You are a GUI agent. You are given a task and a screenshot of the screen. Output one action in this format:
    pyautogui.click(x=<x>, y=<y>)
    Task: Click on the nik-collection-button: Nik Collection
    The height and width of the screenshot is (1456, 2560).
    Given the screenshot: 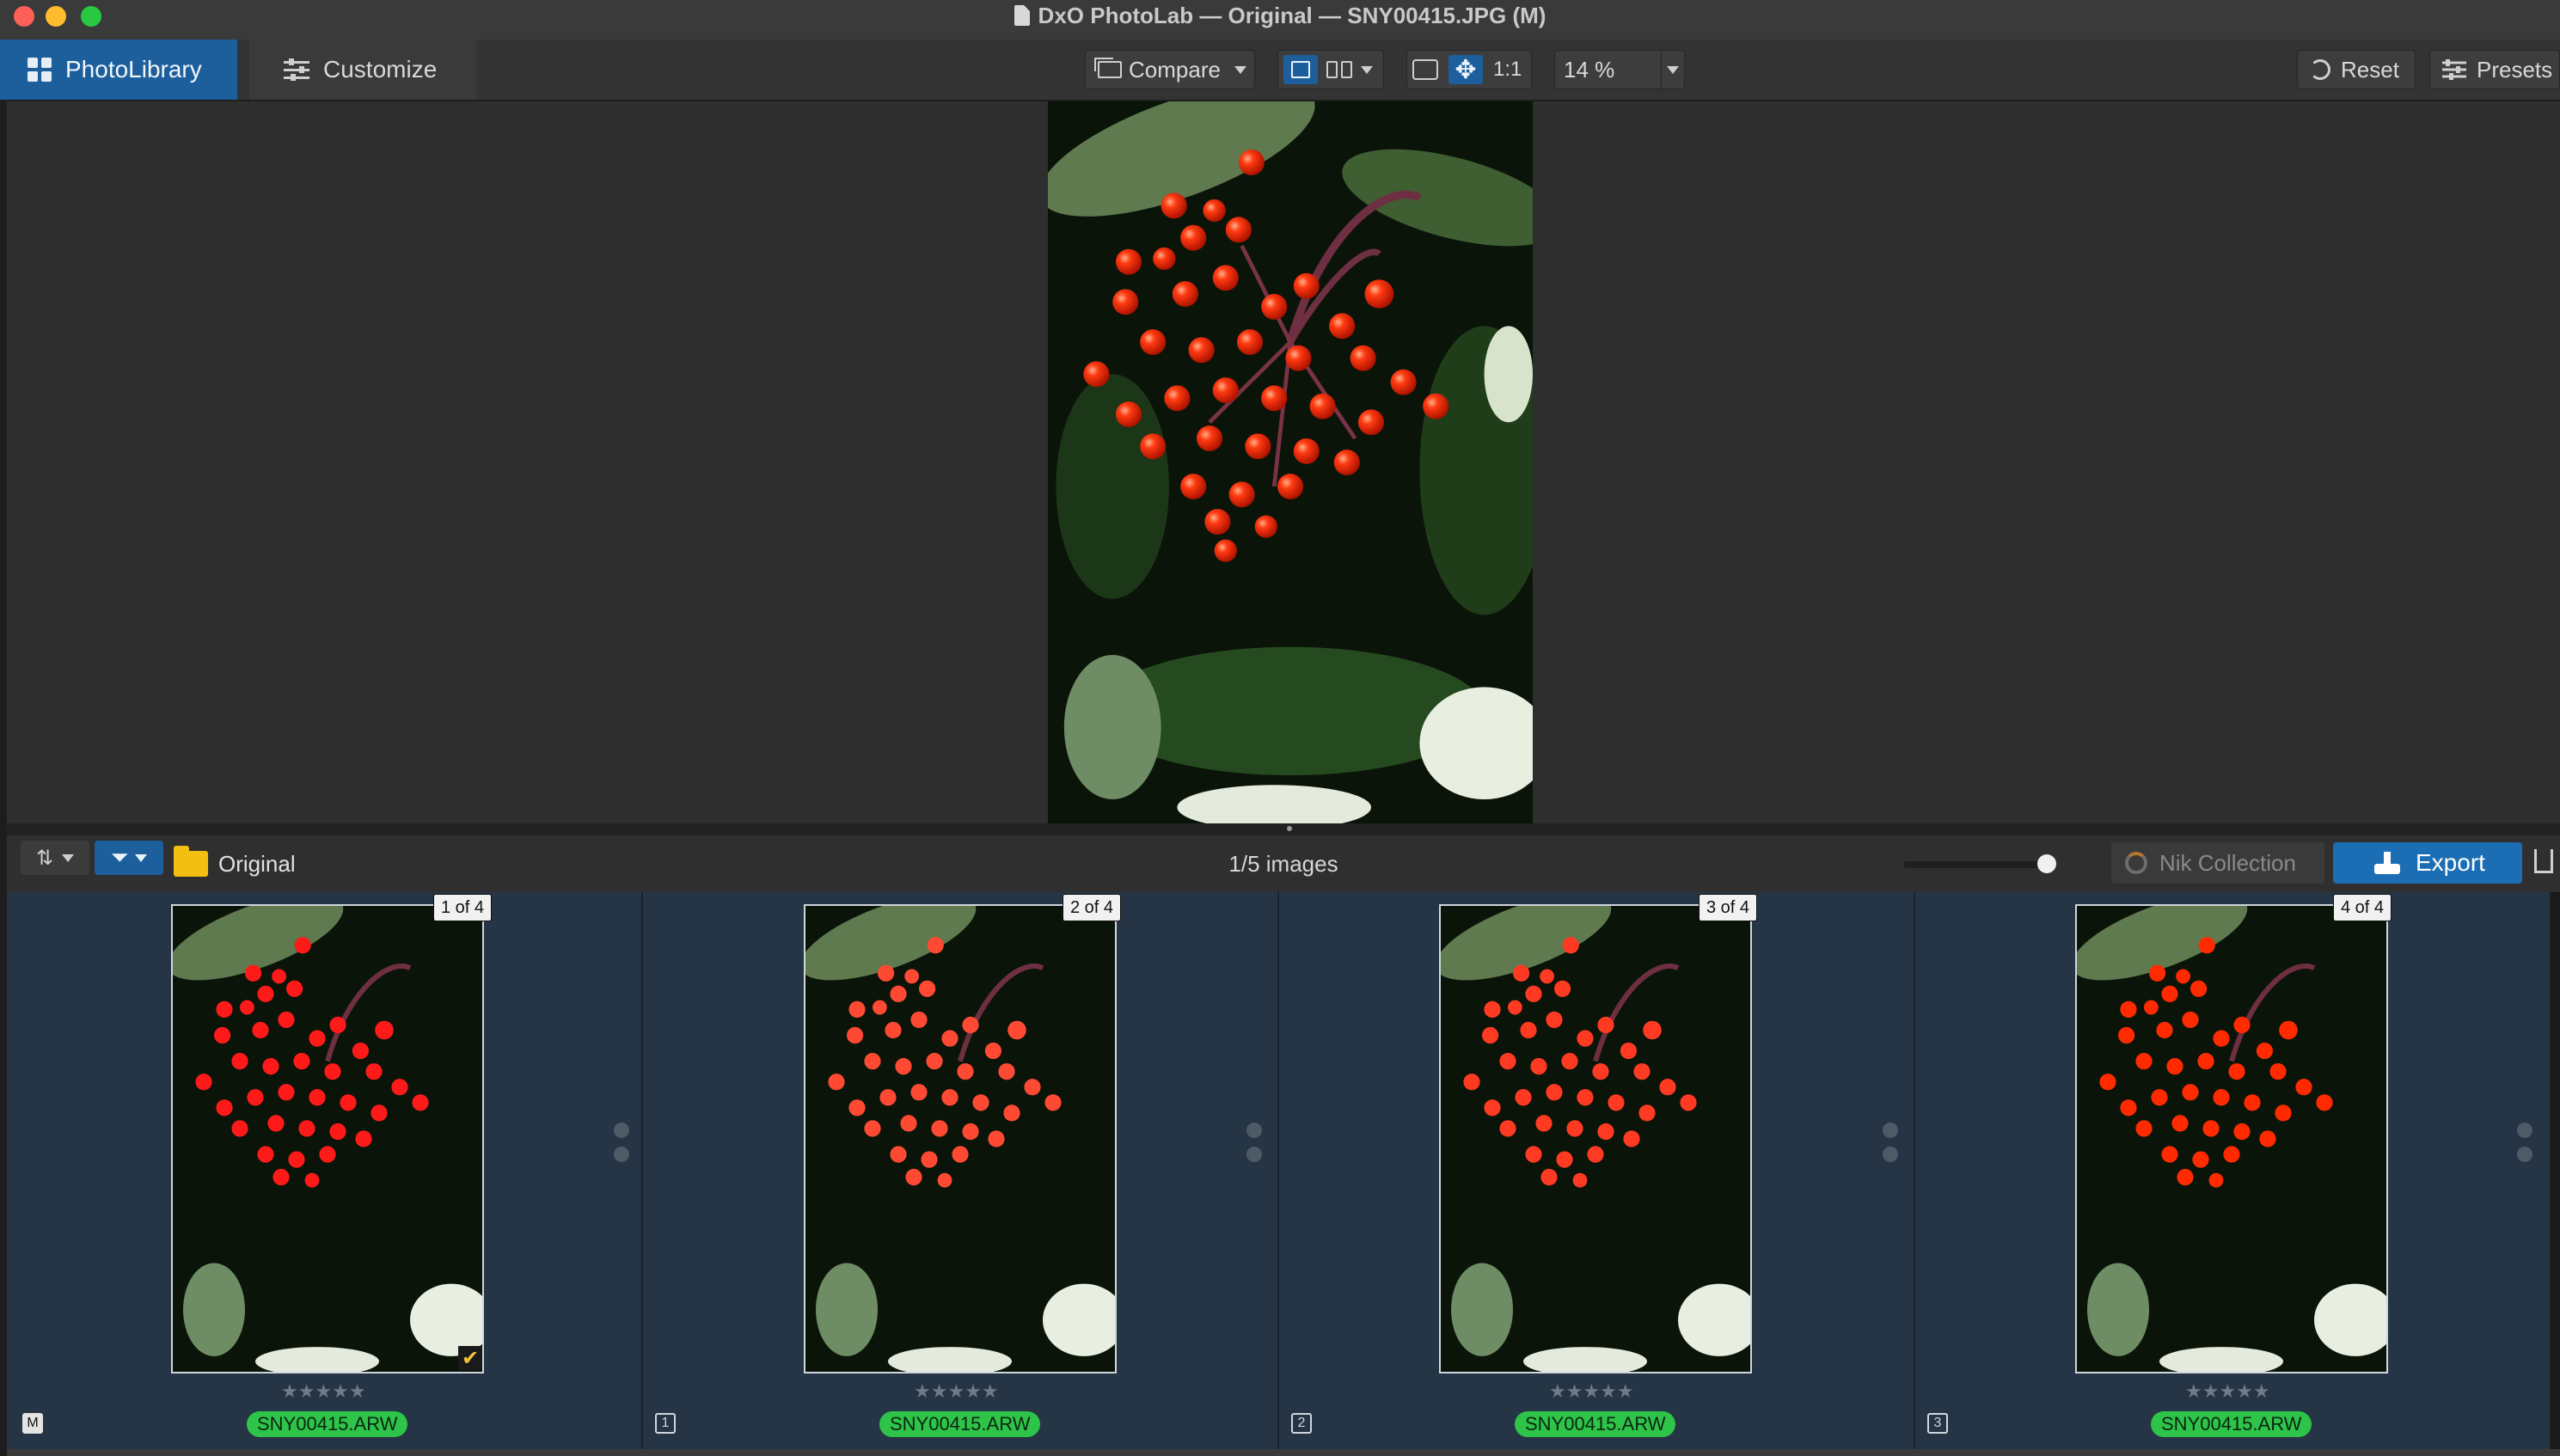 What is the action you would take?
    pyautogui.click(x=2217, y=863)
    